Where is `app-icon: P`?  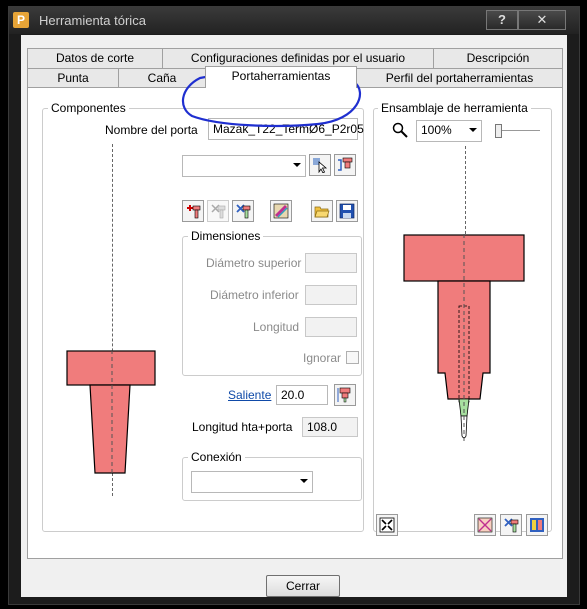 app-icon: P is located at coordinates (21, 20).